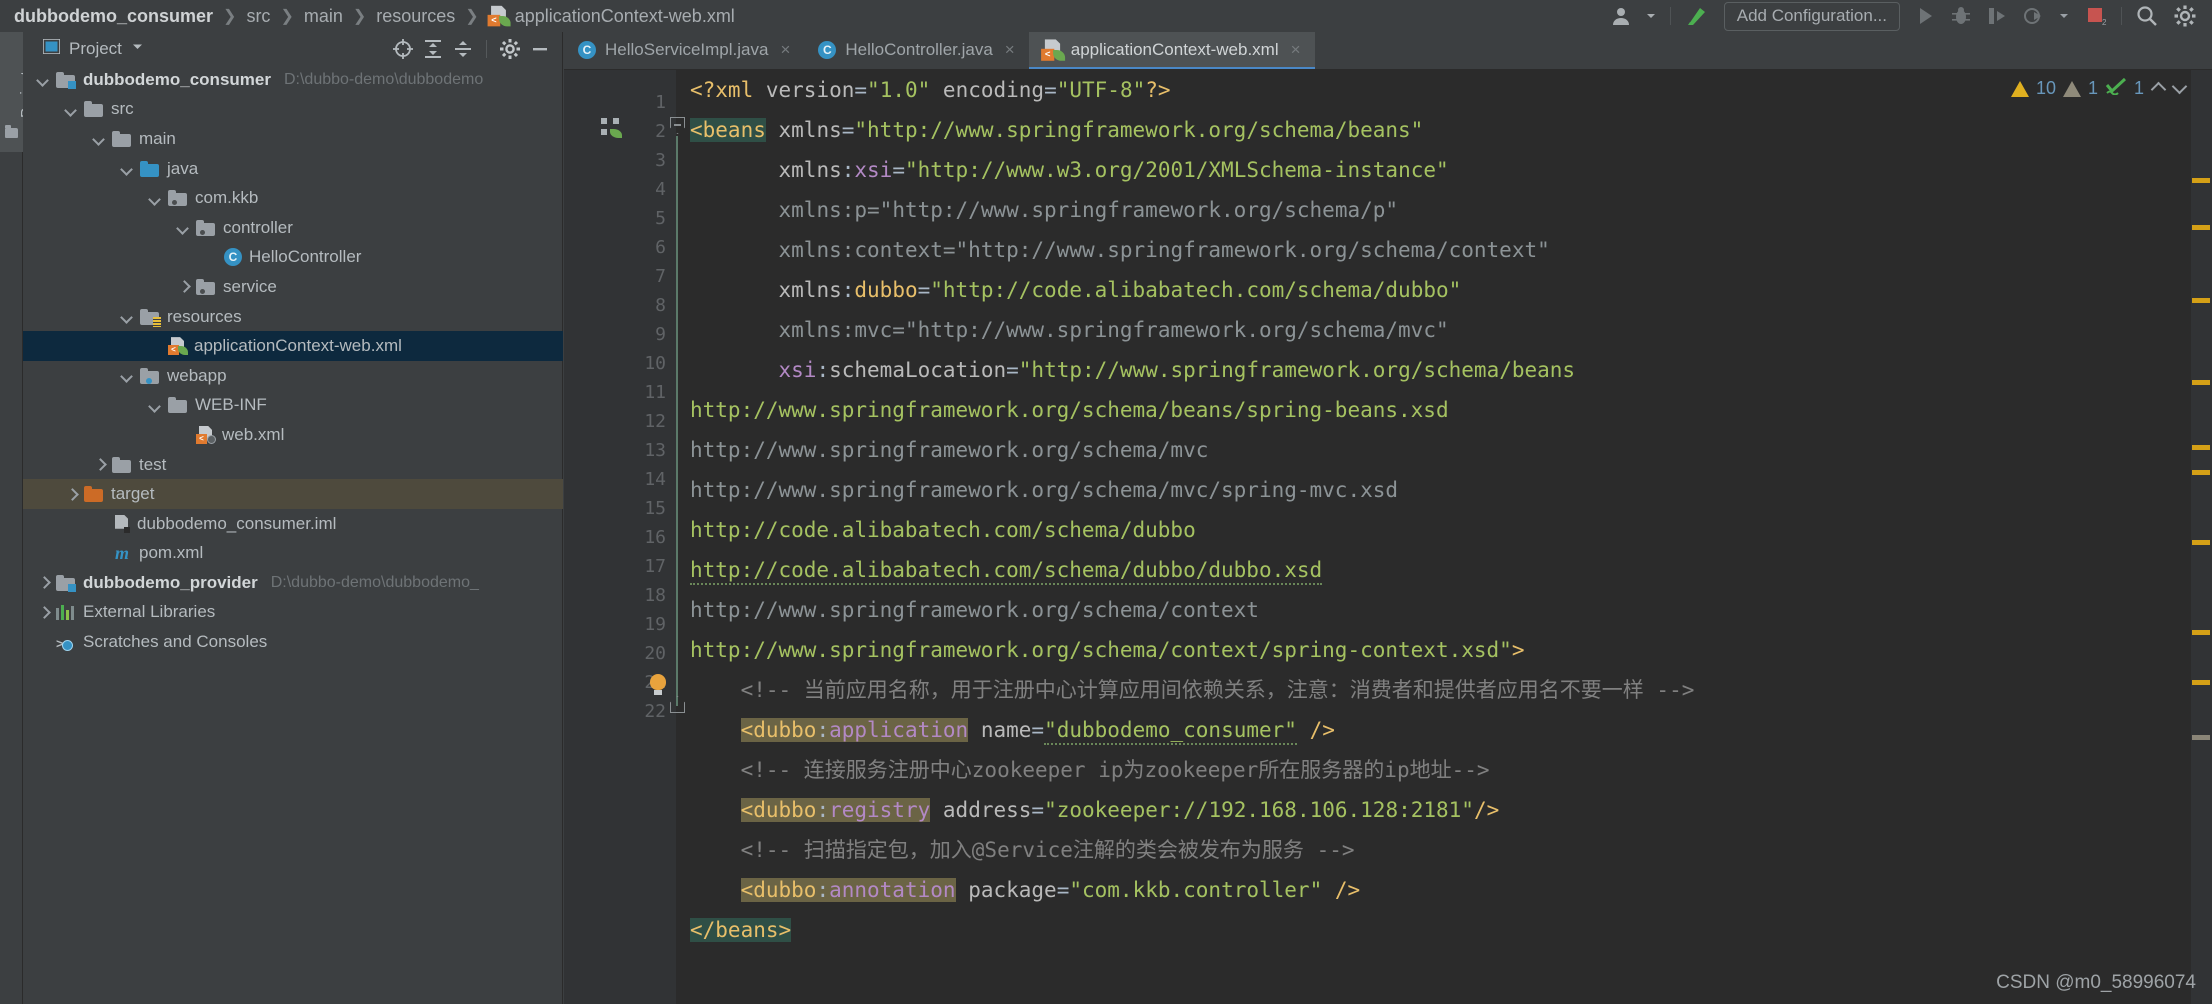 This screenshot has height=1004, width=2212. Describe the element at coordinates (293, 376) in the screenshot. I see `tree-item-webapp: webapp` at that location.